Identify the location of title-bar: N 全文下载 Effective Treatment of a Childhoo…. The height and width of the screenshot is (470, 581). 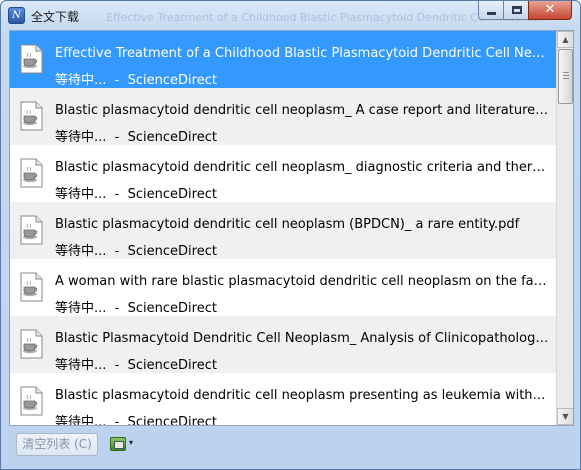
(290, 15).